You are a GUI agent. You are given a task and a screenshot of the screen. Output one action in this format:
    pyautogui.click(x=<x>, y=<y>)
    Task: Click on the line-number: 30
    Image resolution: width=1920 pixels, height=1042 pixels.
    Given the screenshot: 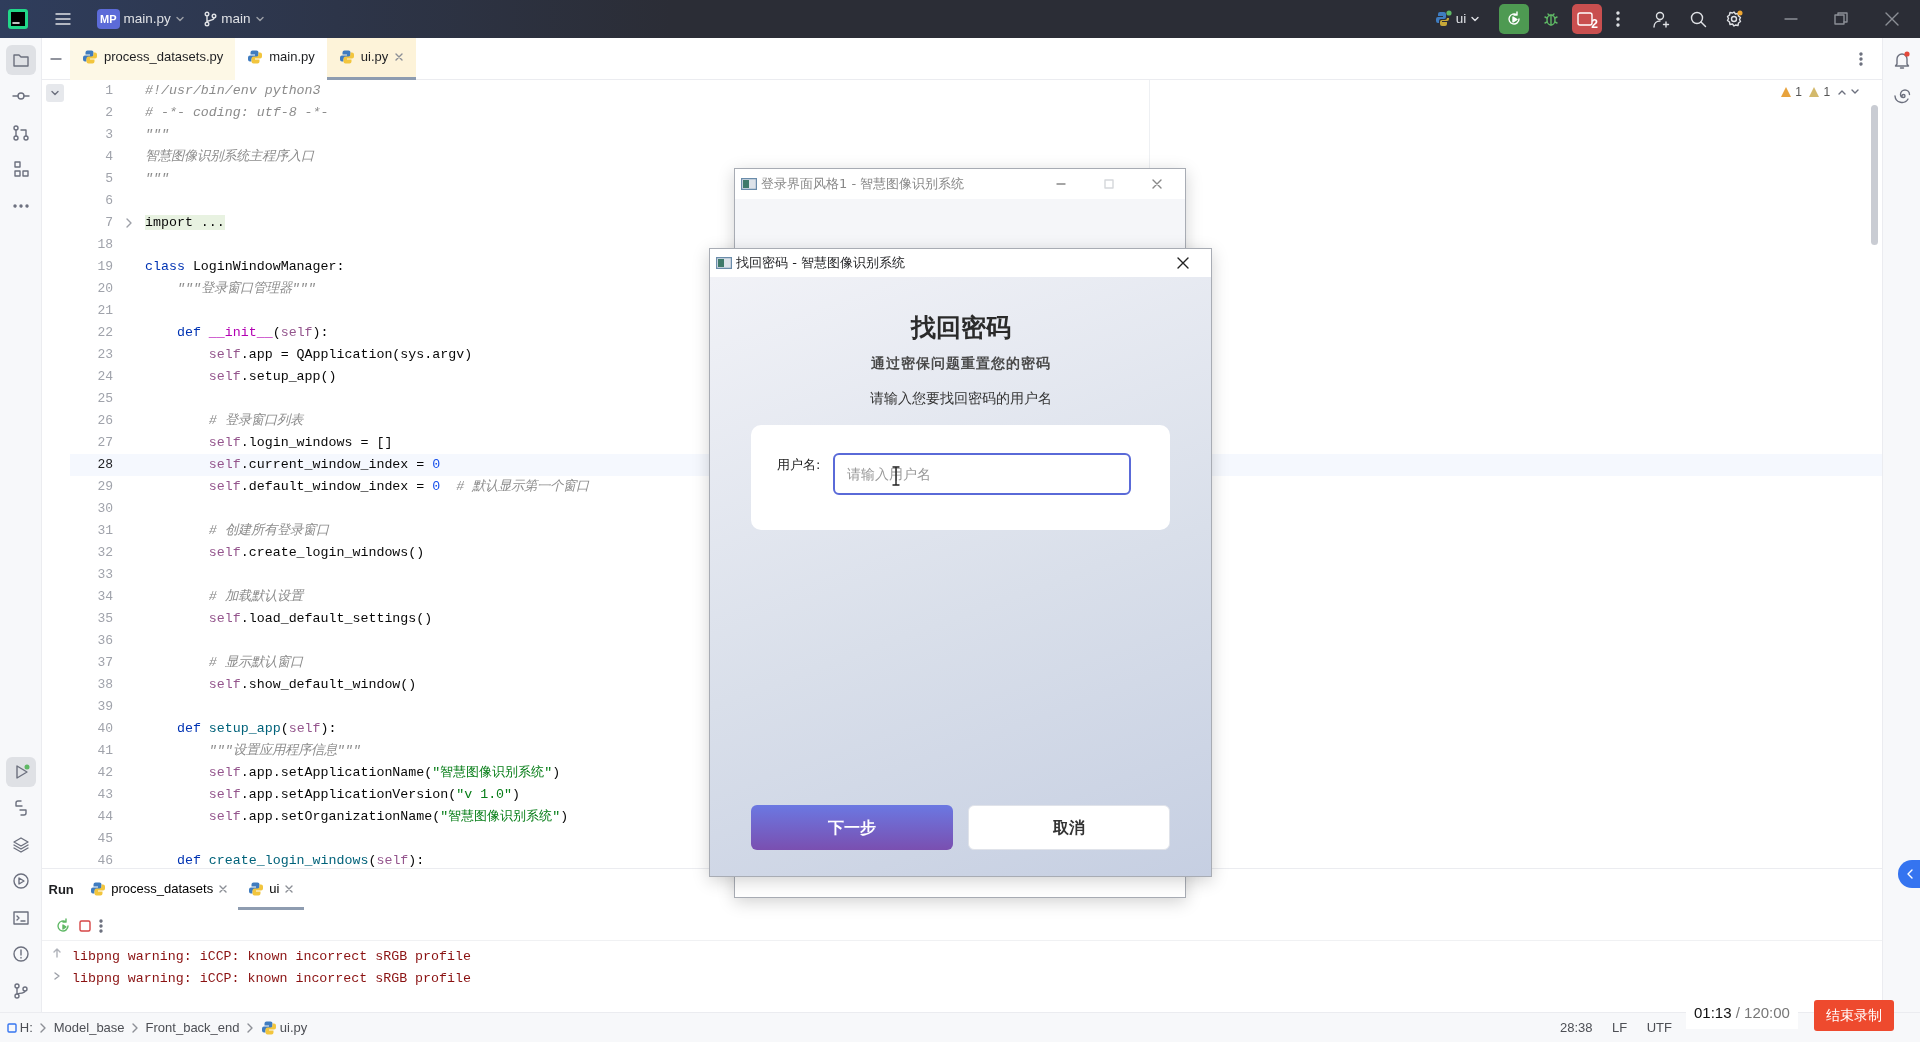 What is the action you would take?
    pyautogui.click(x=104, y=509)
    